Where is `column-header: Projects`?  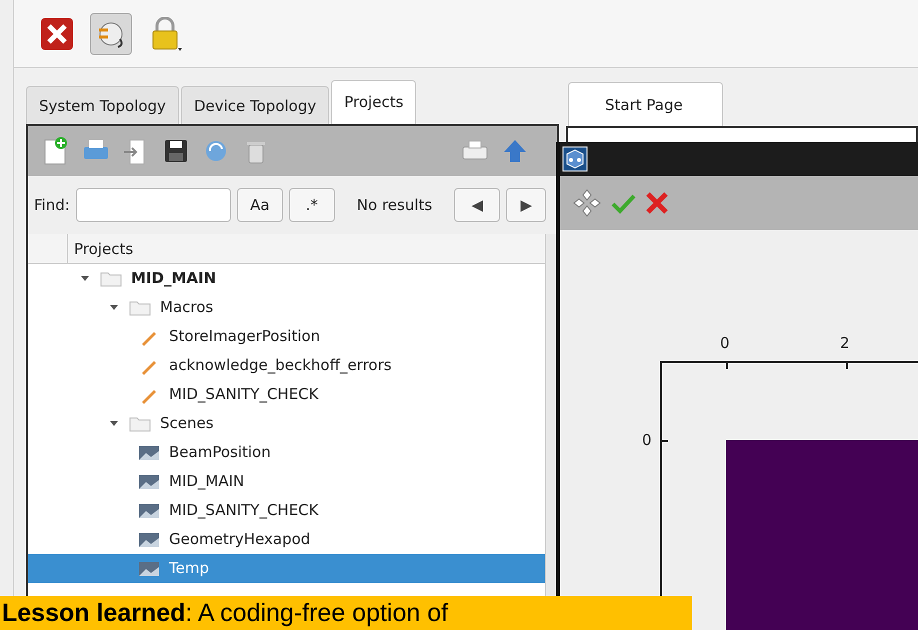 column-header: Projects is located at coordinates (101, 248).